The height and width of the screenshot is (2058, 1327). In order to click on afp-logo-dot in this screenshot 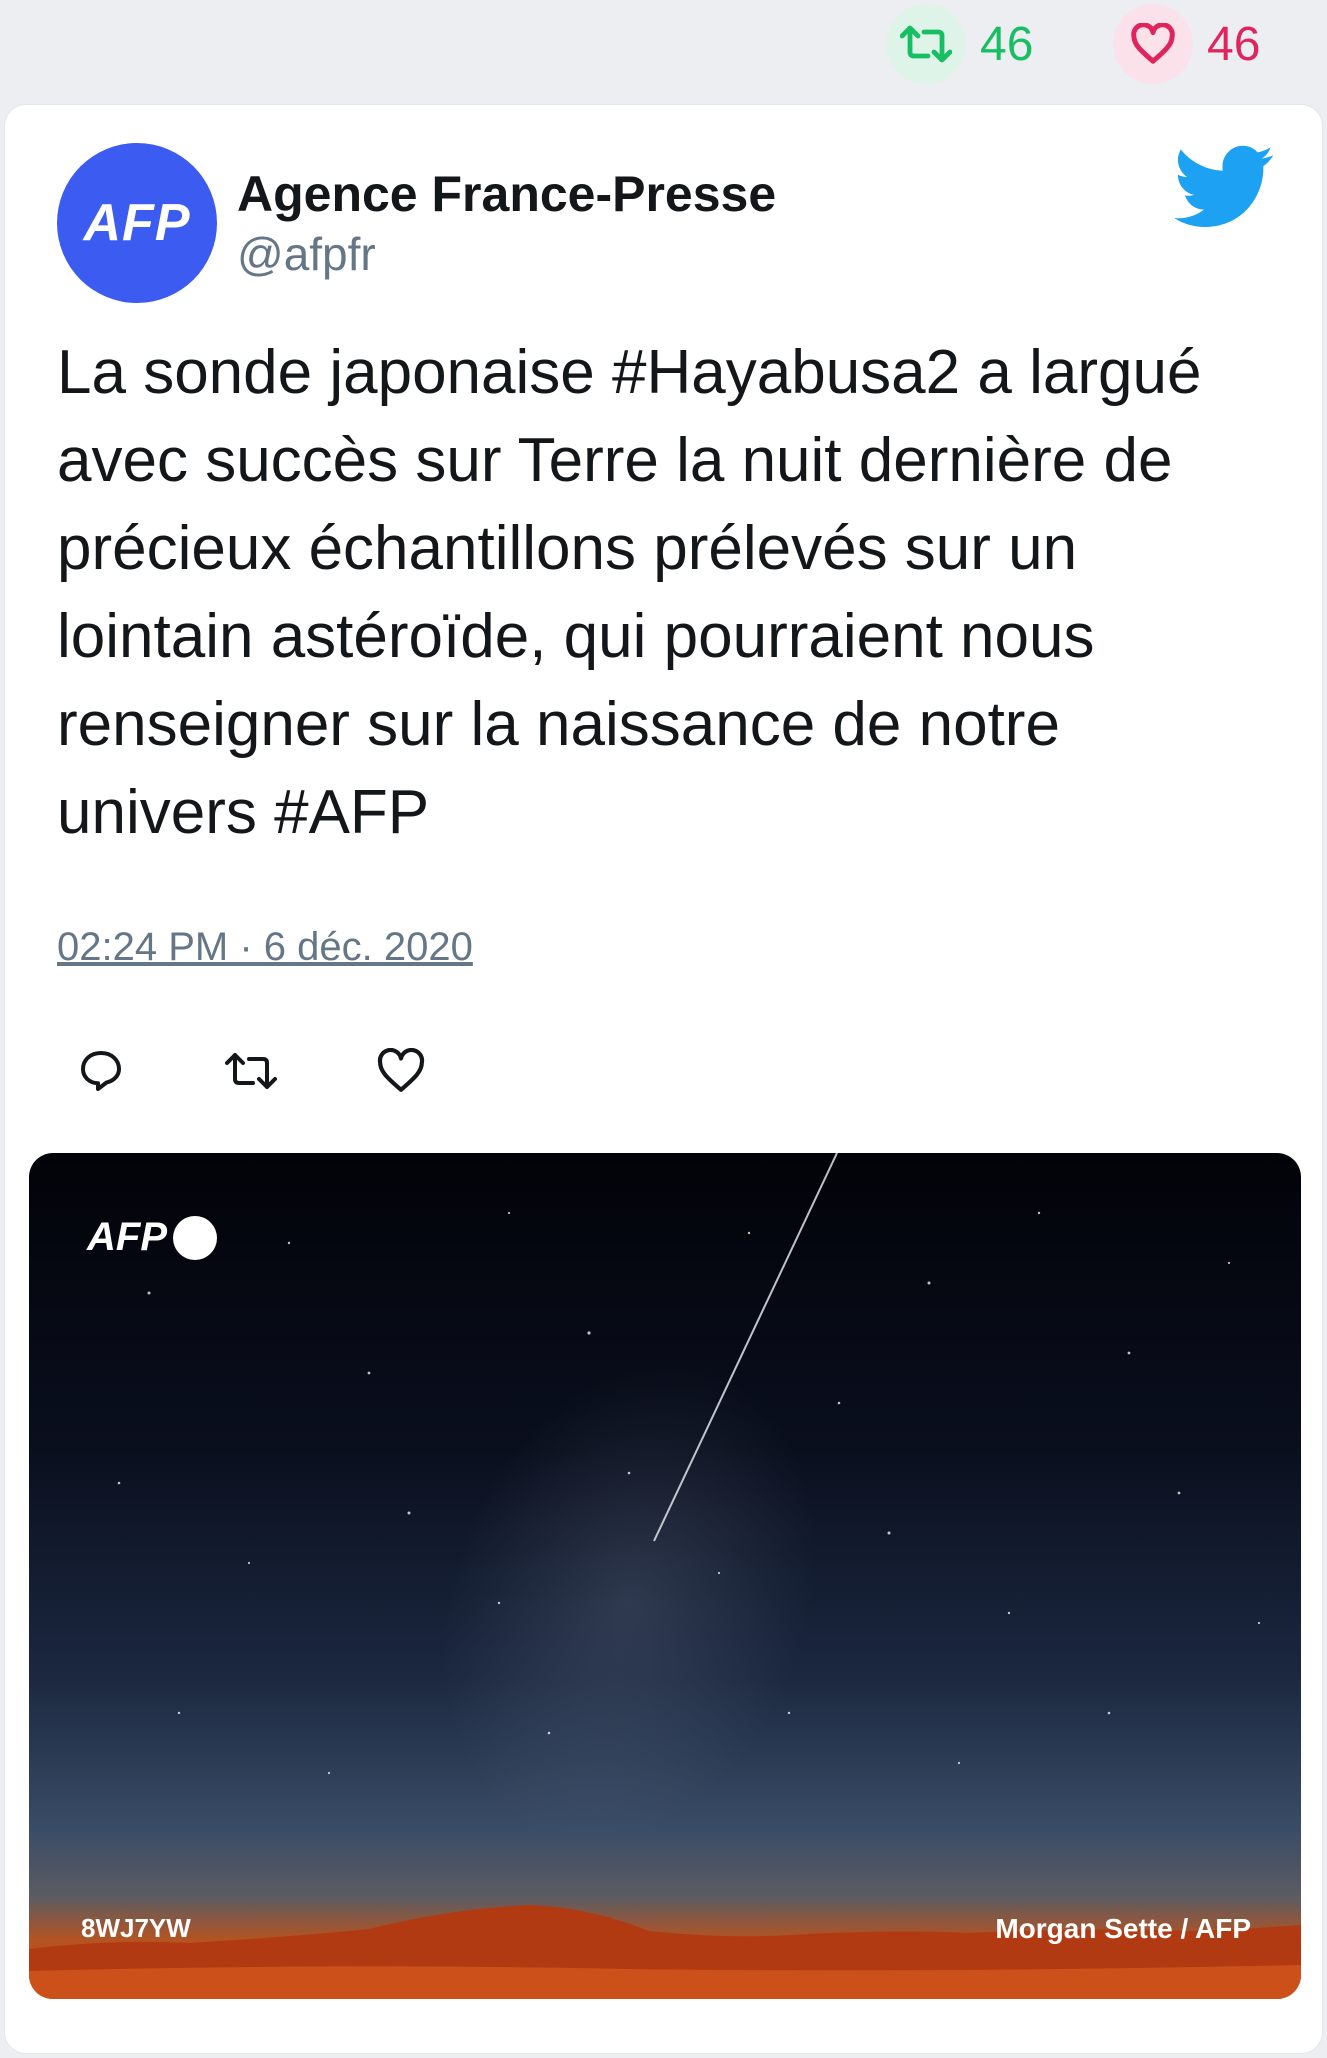, I will do `click(195, 1237)`.